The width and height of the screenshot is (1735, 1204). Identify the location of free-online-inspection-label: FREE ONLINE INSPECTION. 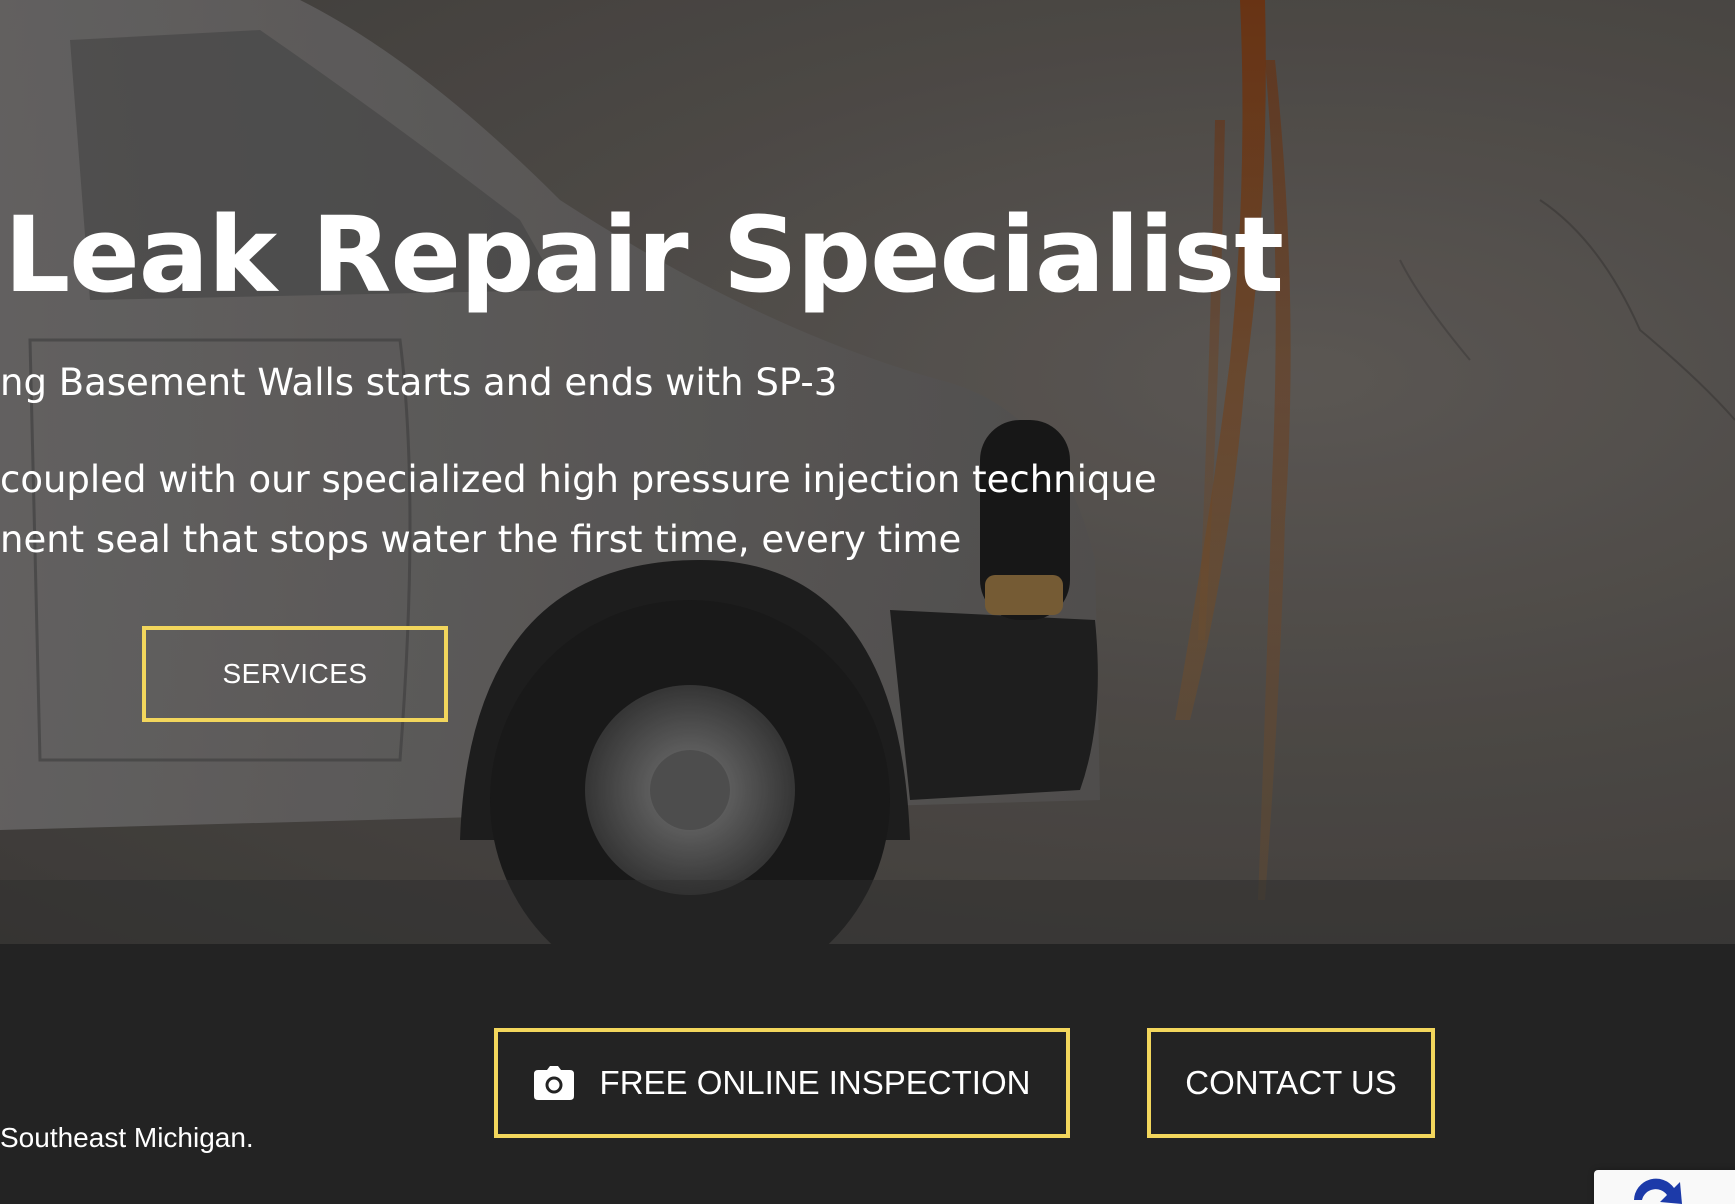
(815, 1082).